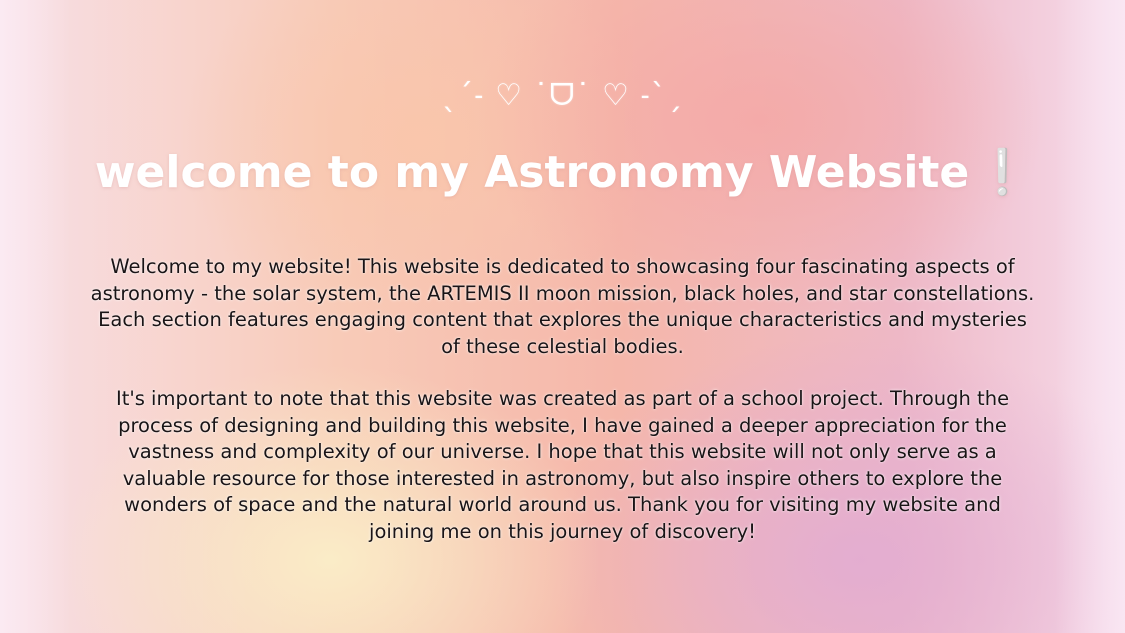 The image size is (1125, 633). I want to click on exclamation-icon: ❕, so click(1003, 172).